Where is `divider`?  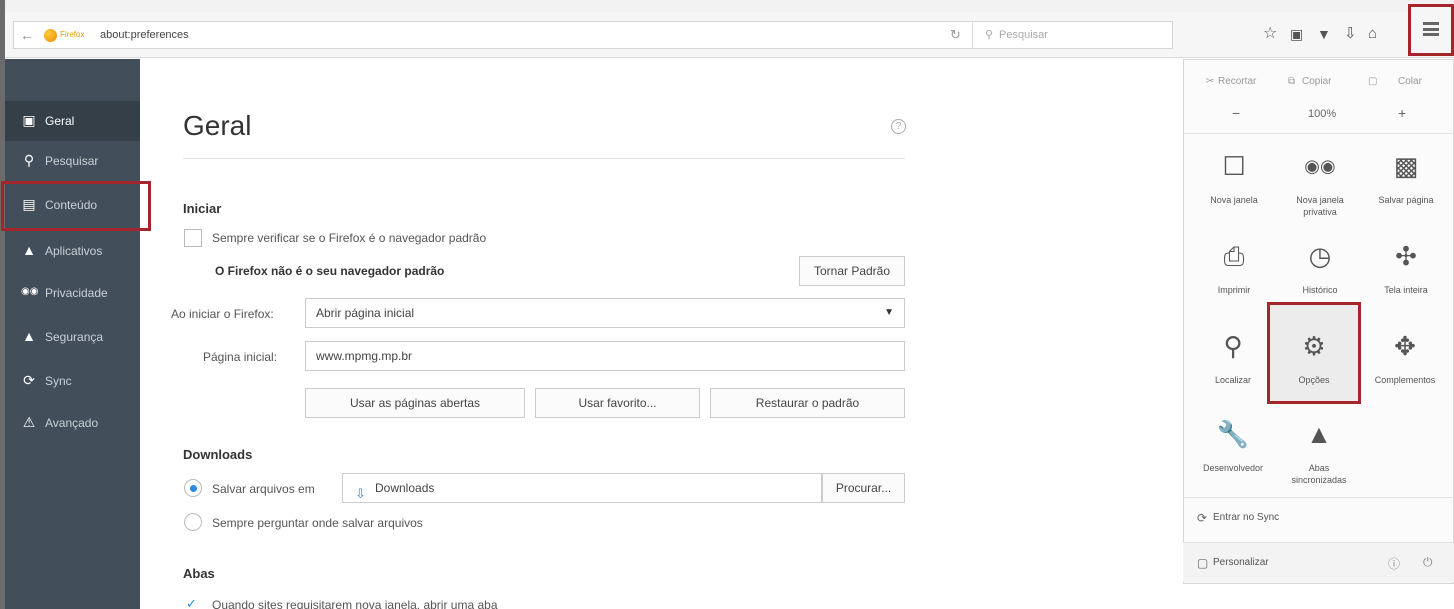
divider is located at coordinates (544, 158).